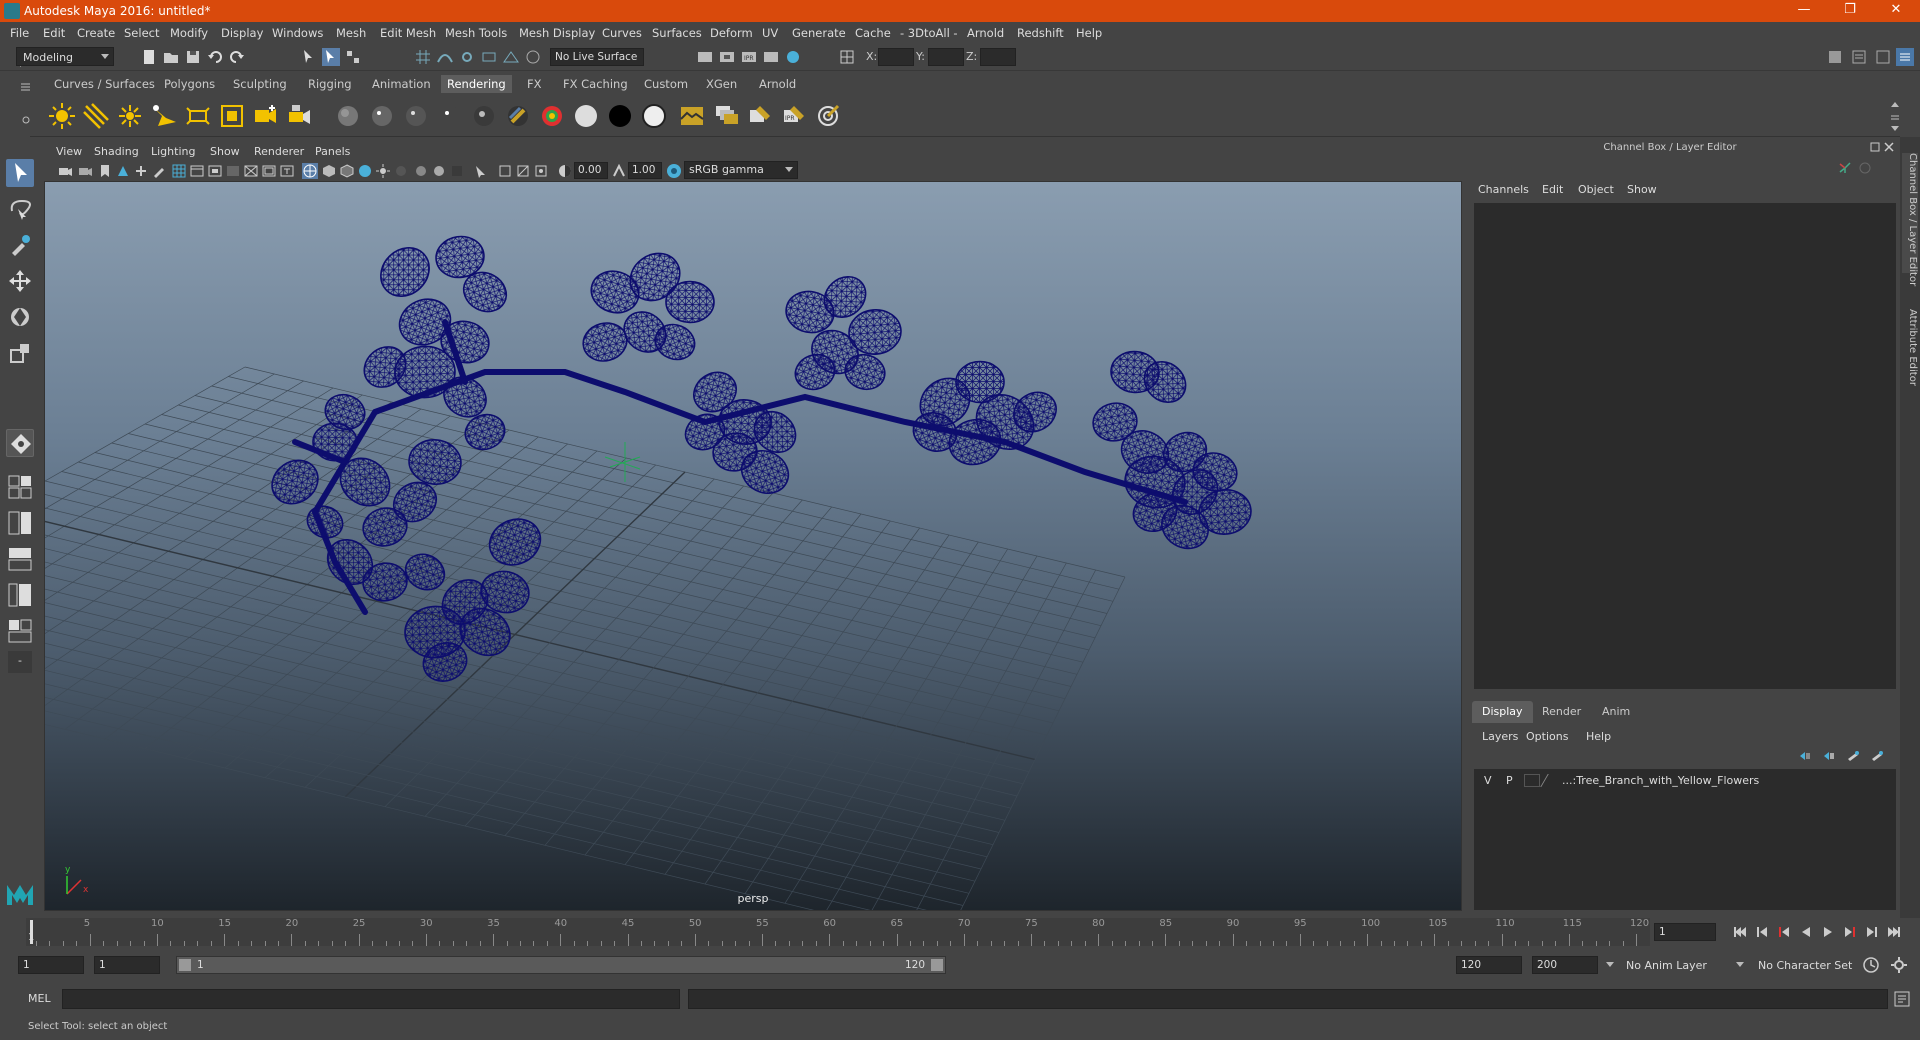 The height and width of the screenshot is (1040, 1920). What do you see at coordinates (232, 116) in the screenshot?
I see `volume-light-icon` at bounding box center [232, 116].